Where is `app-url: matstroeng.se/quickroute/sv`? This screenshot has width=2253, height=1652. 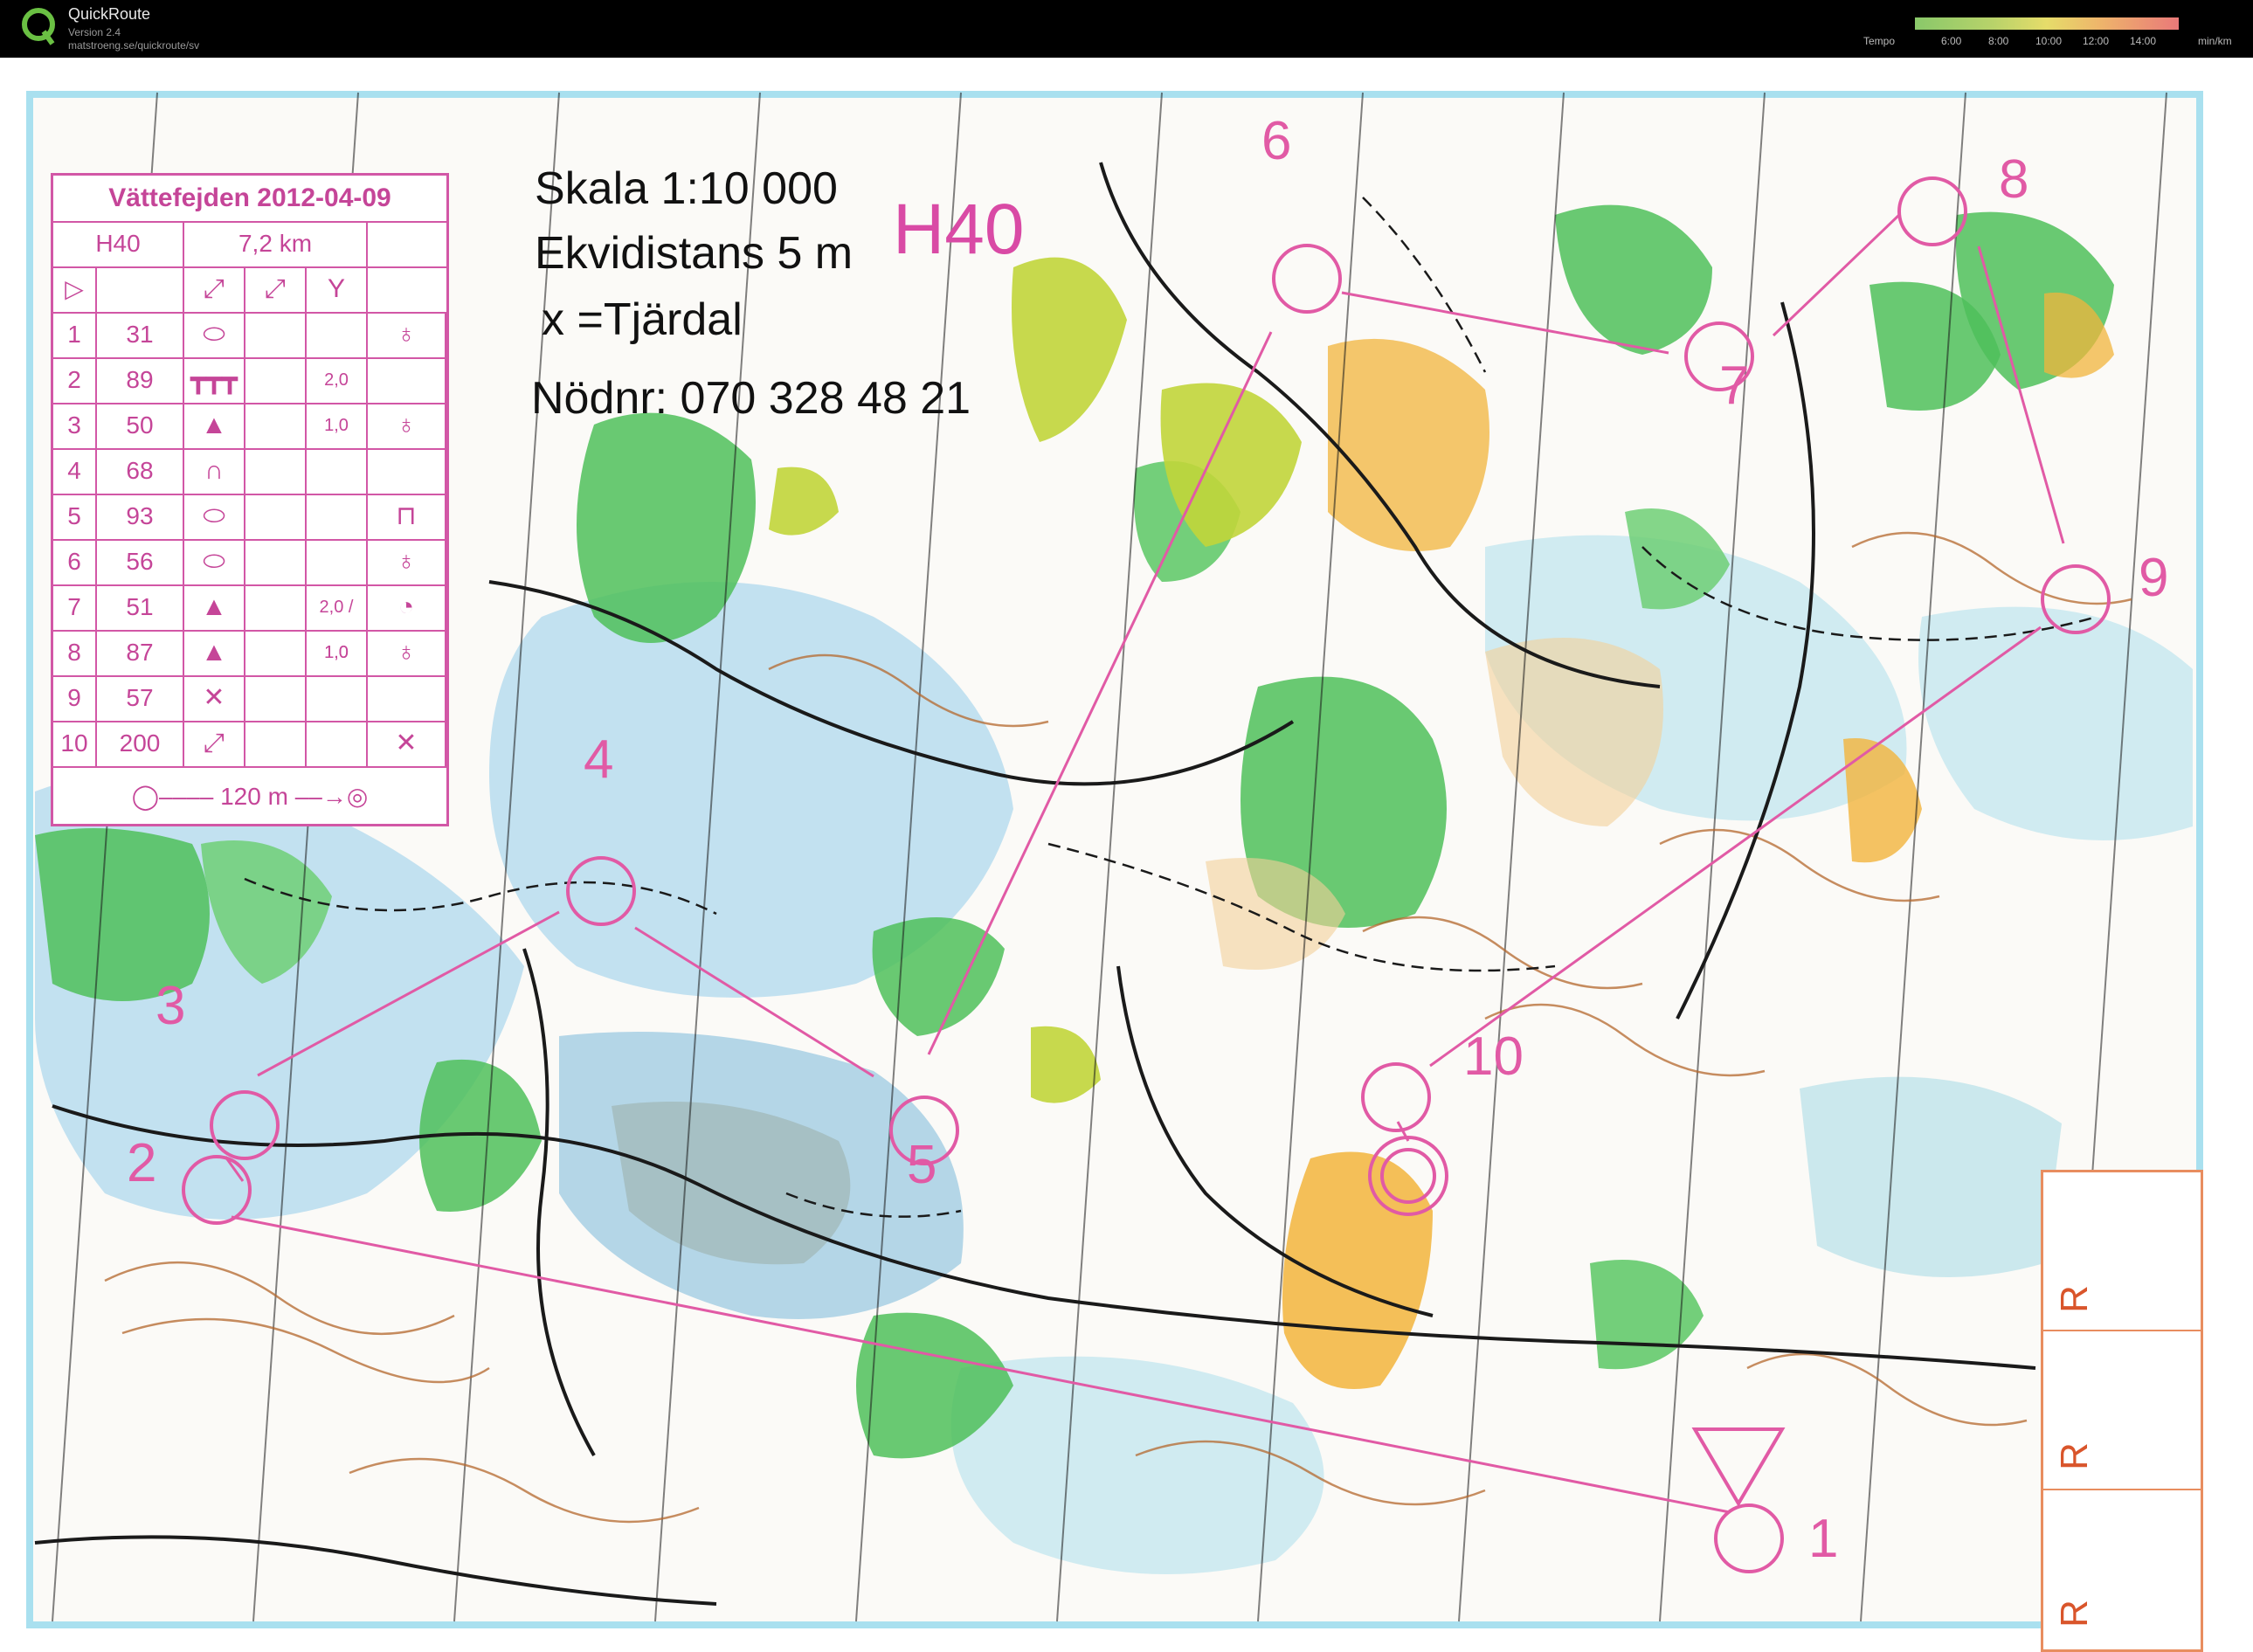 app-url: matstroeng.se/quickroute/sv is located at coordinates (134, 45).